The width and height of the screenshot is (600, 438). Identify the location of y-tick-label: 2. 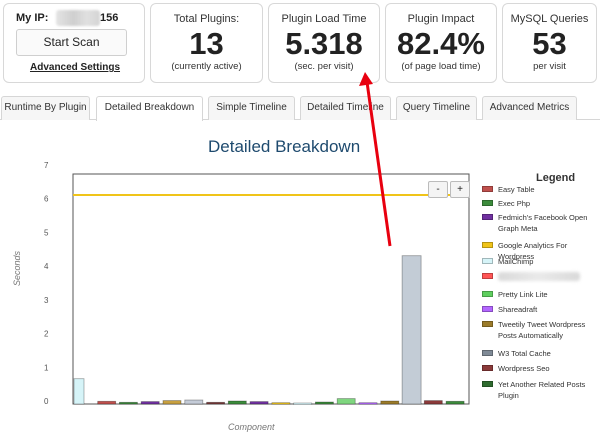
(46, 334).